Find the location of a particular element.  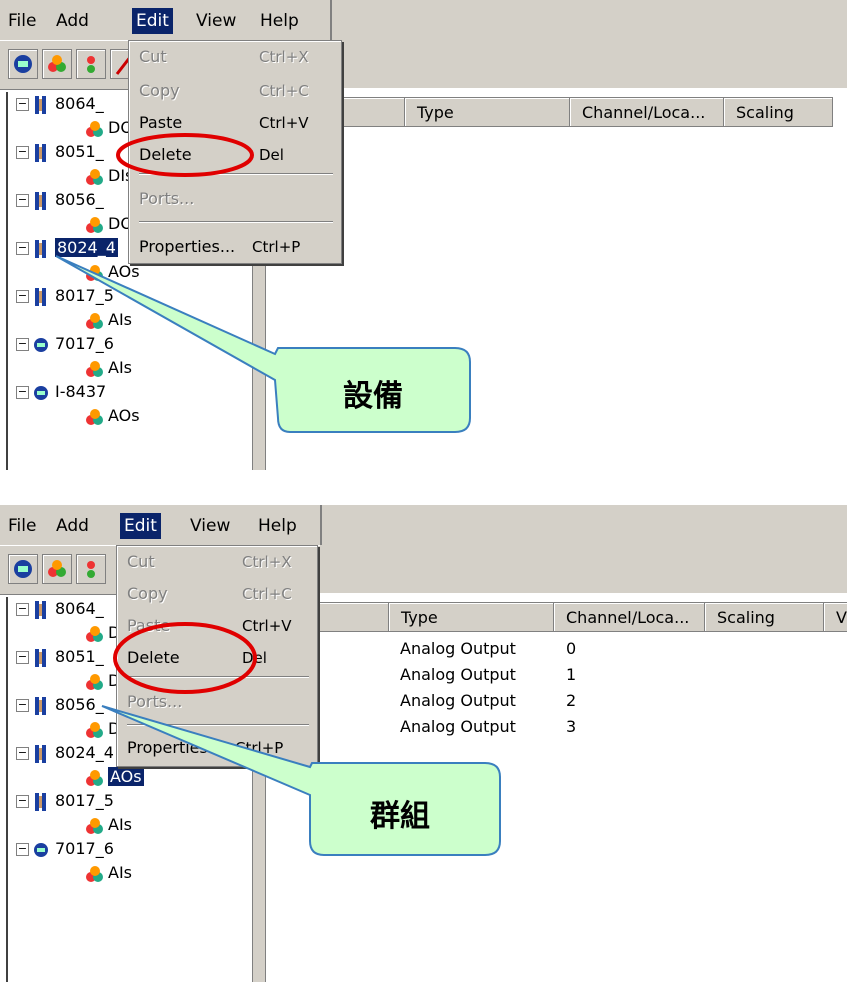

tree-node-device: − I-8437 is located at coordinates (61, 392).